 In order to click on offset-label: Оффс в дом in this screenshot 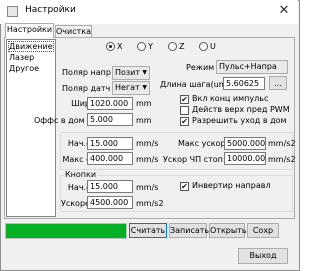, I will do `click(59, 120)`.